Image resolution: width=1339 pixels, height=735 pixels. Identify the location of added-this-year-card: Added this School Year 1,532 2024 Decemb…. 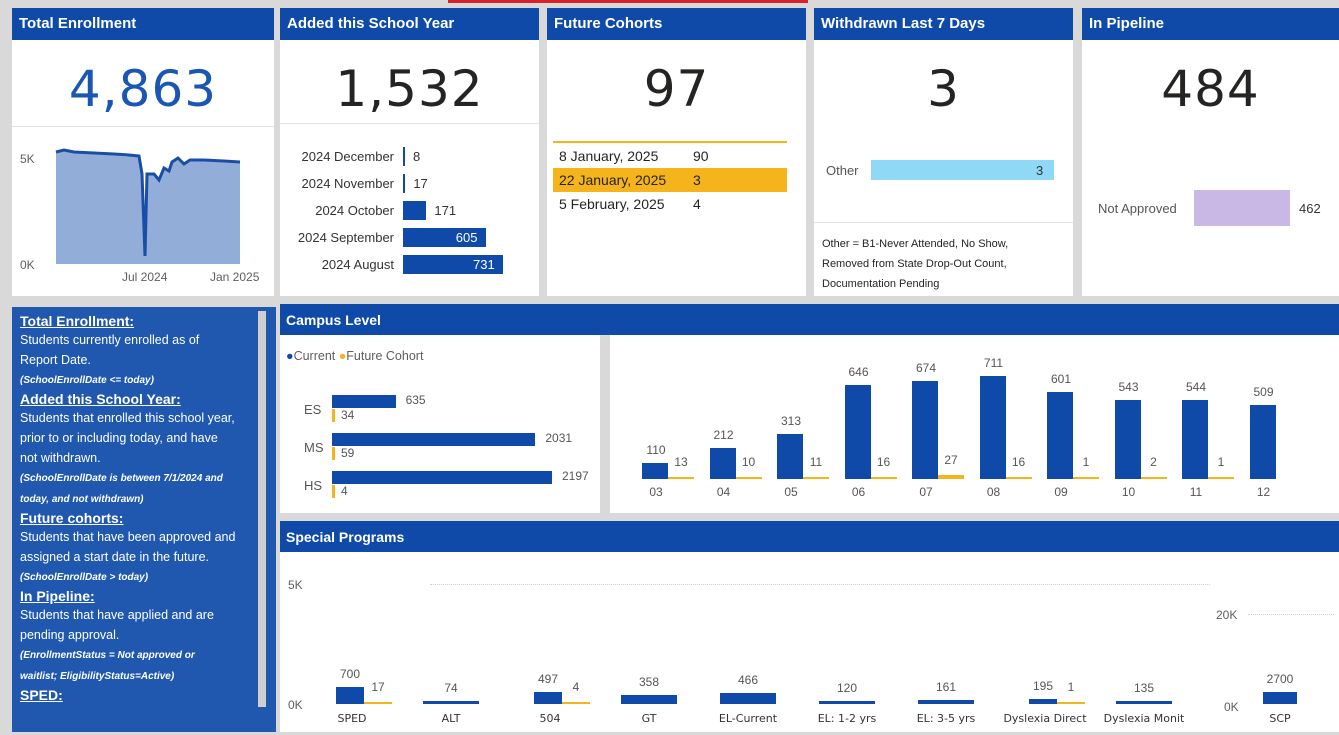
(409, 152).